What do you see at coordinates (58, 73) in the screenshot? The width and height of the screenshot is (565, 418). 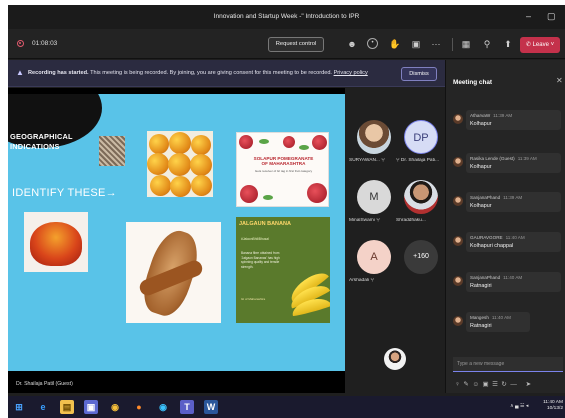 I see `banner-bold: Recording has started.` at bounding box center [58, 73].